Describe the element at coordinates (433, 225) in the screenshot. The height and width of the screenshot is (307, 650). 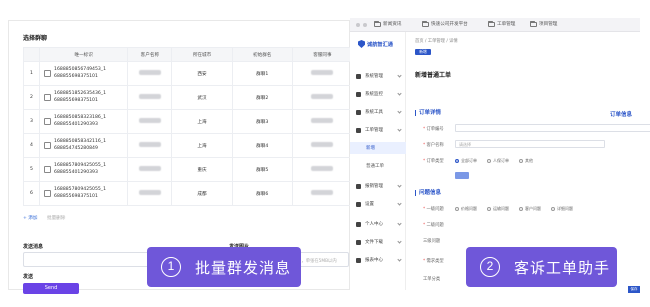
I see `level2-label: * 二级问题` at that location.